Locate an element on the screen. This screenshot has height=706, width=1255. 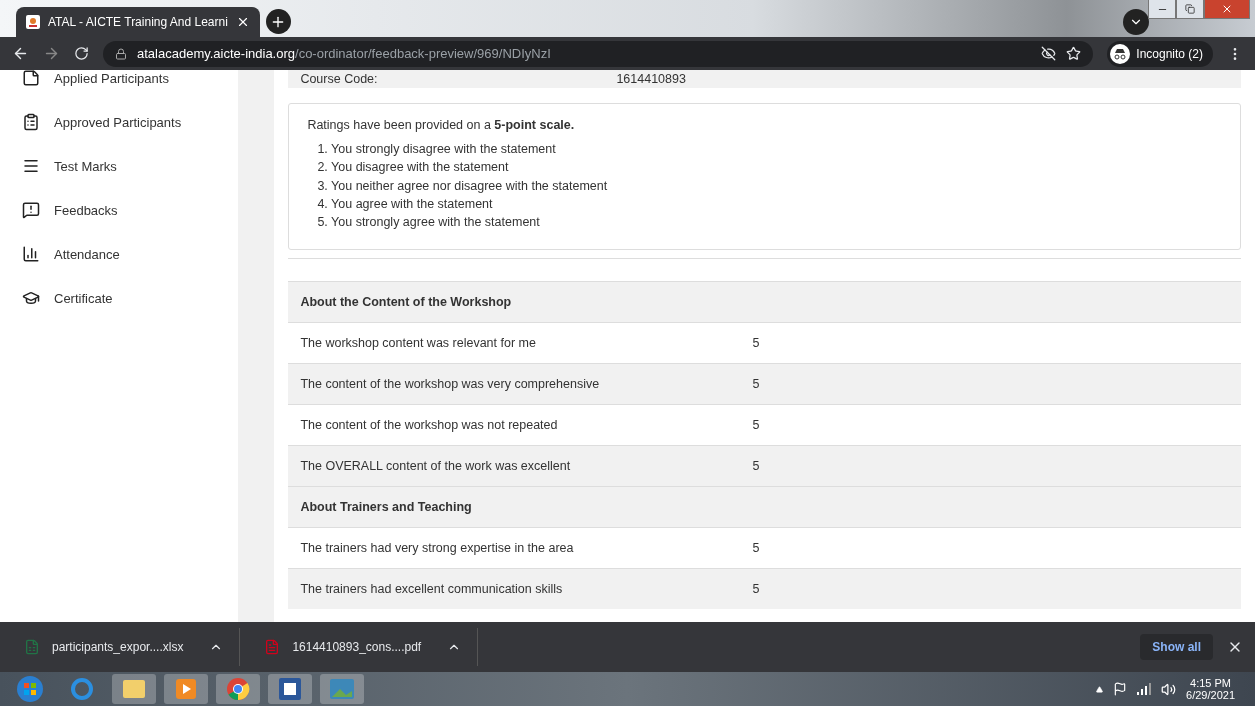
profile-button: Incognito (2) is located at coordinates (1160, 53).